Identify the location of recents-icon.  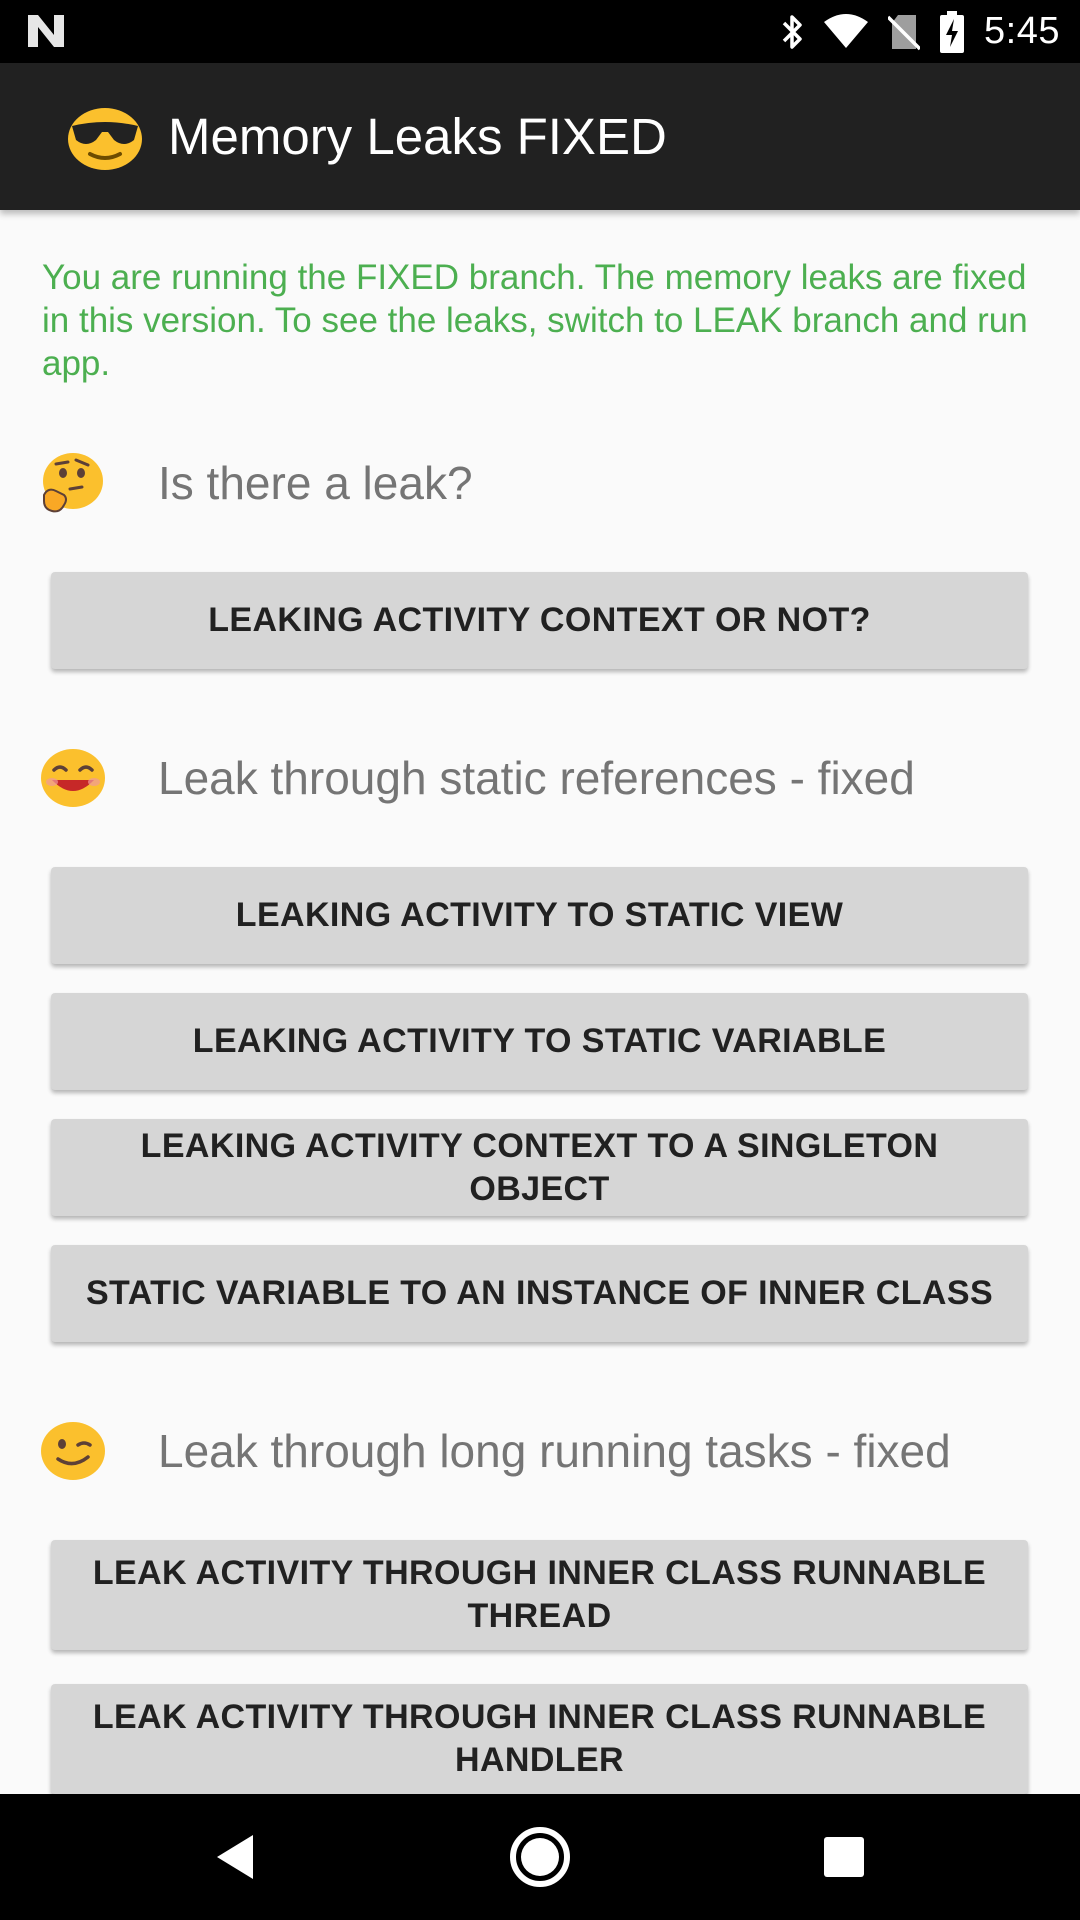
(844, 1857).